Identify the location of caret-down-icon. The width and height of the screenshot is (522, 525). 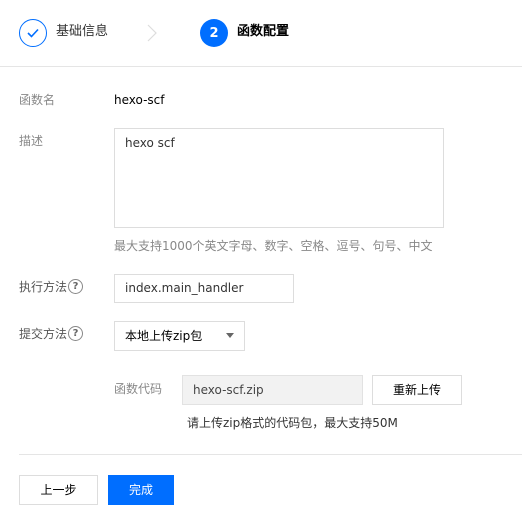
(230, 335).